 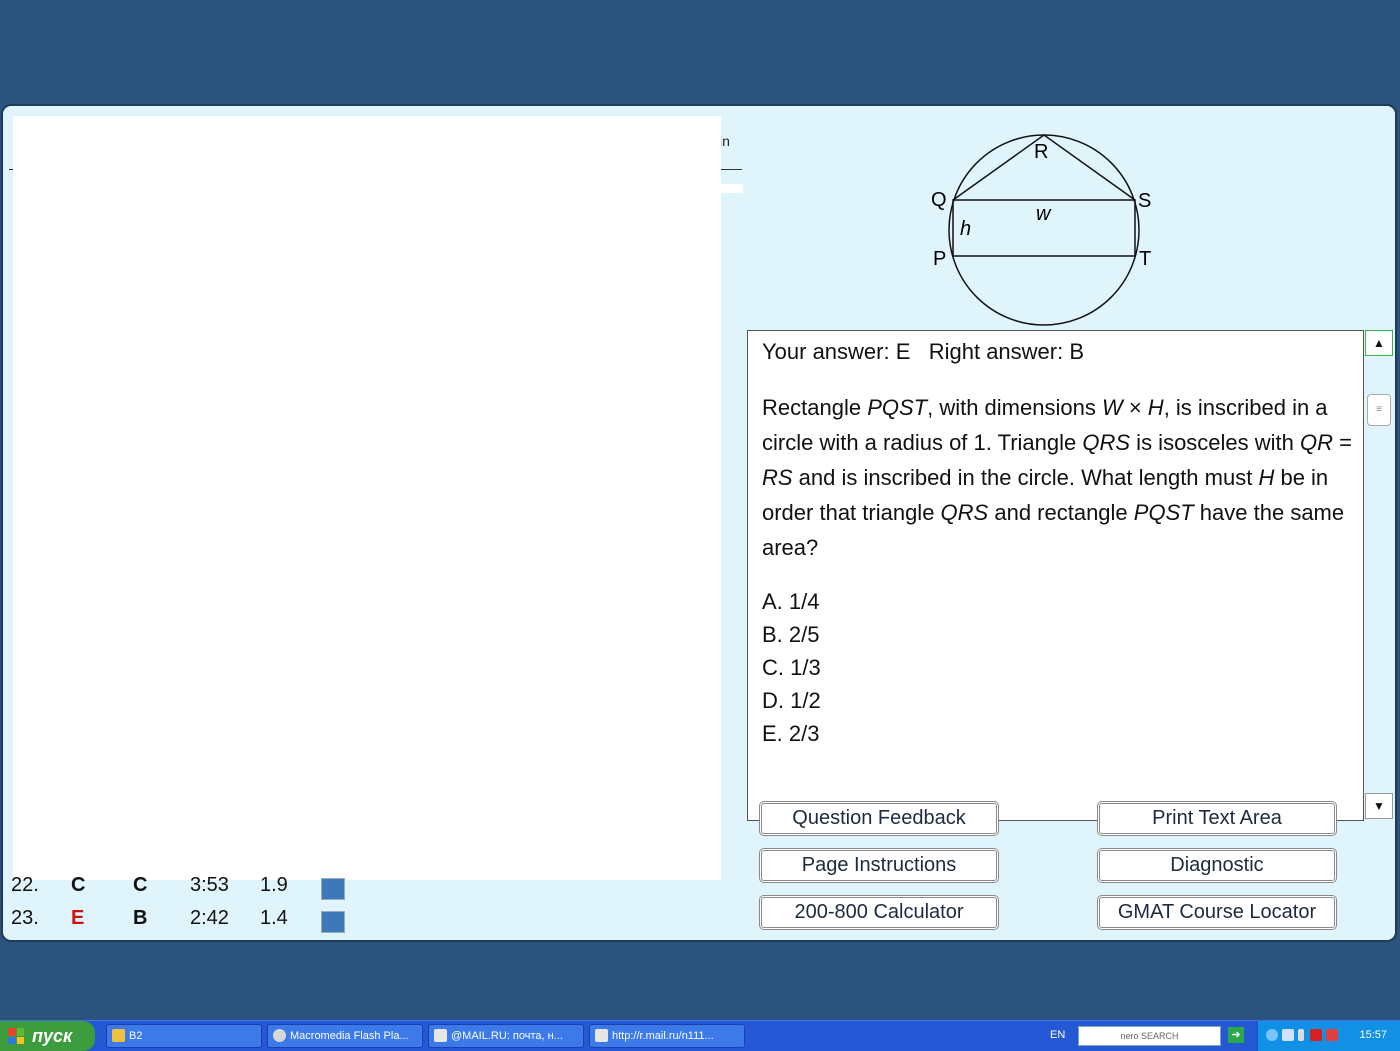 I want to click on scroll-down-icon: ▼, so click(x=1379, y=806).